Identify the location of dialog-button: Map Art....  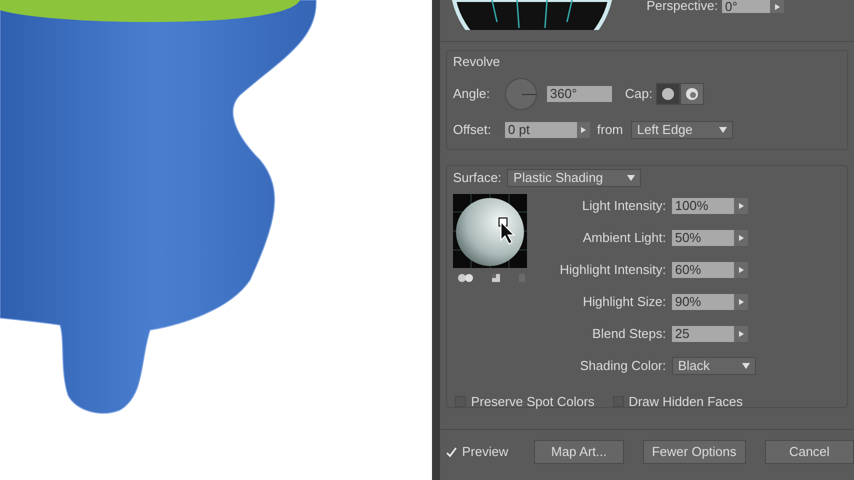
(579, 452).